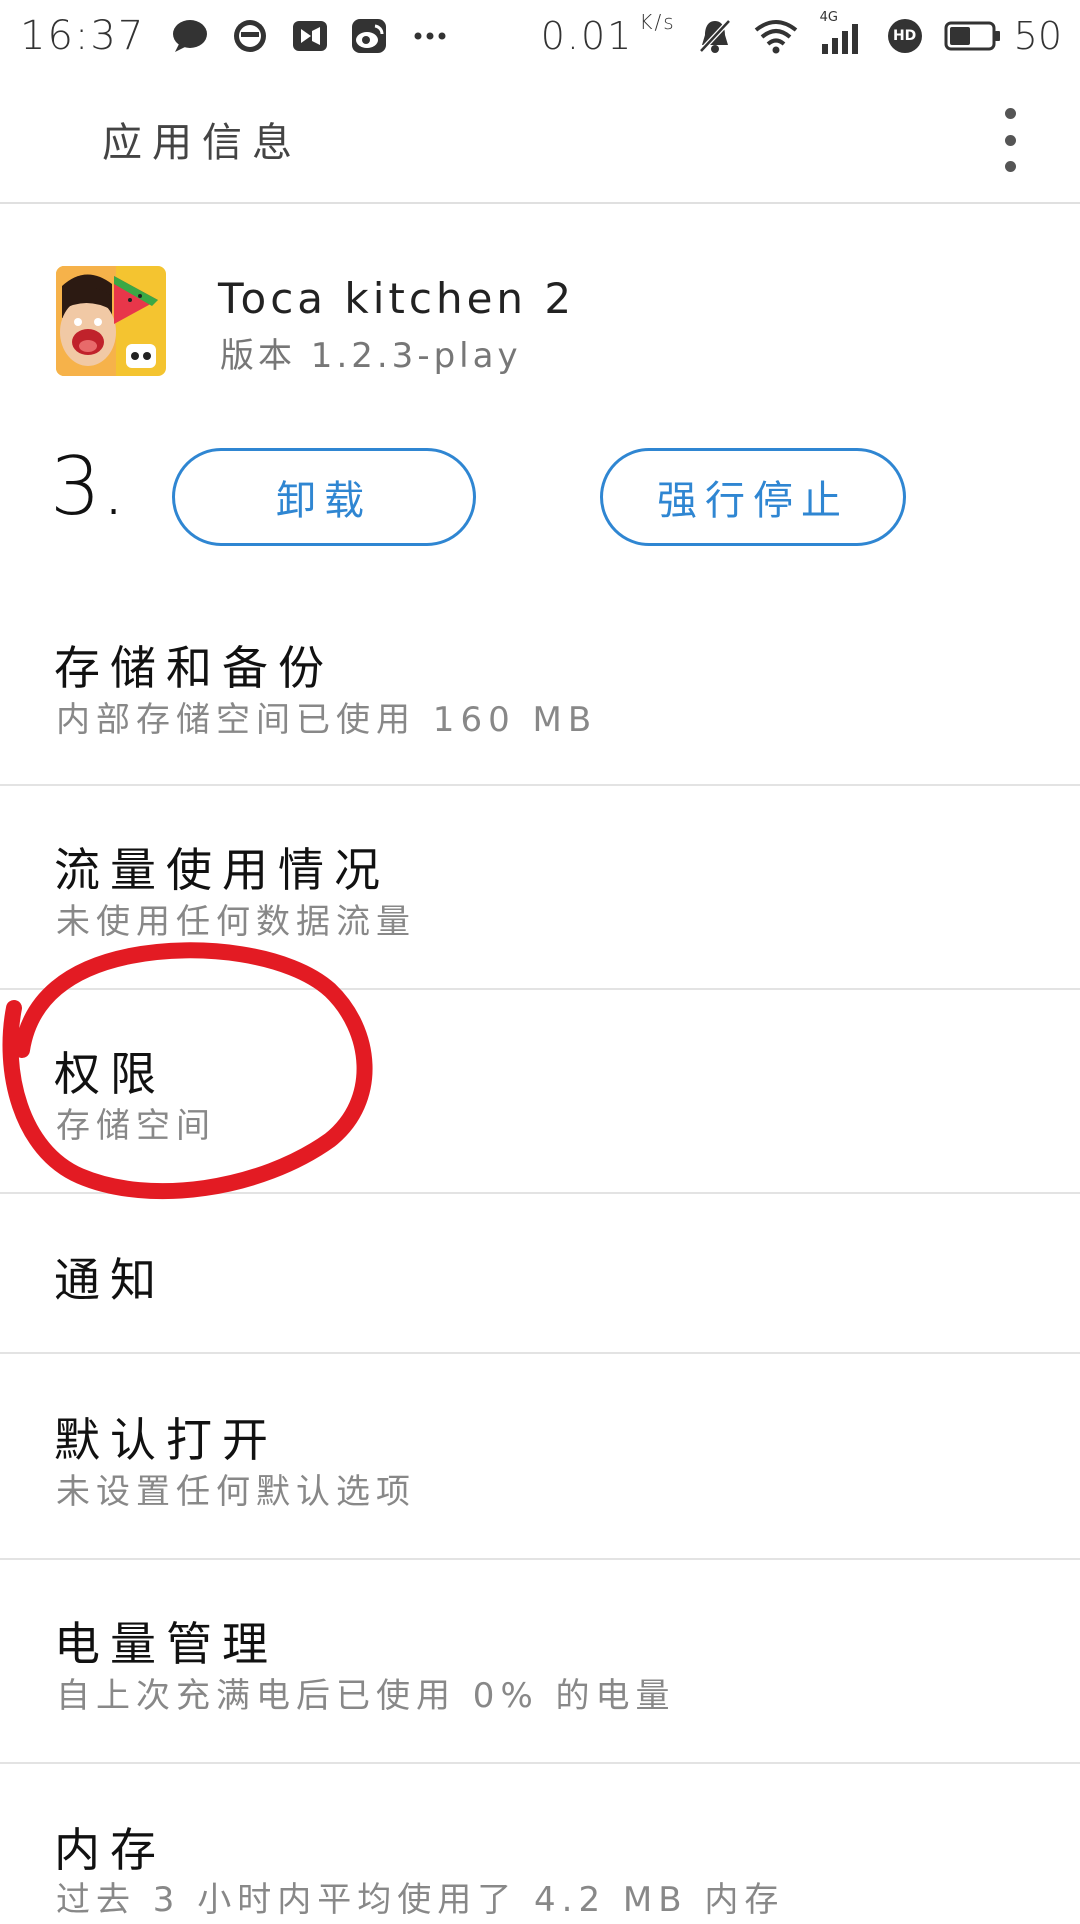 The image size is (1080, 1924). What do you see at coordinates (430, 36) in the screenshot?
I see `more-dots-icon` at bounding box center [430, 36].